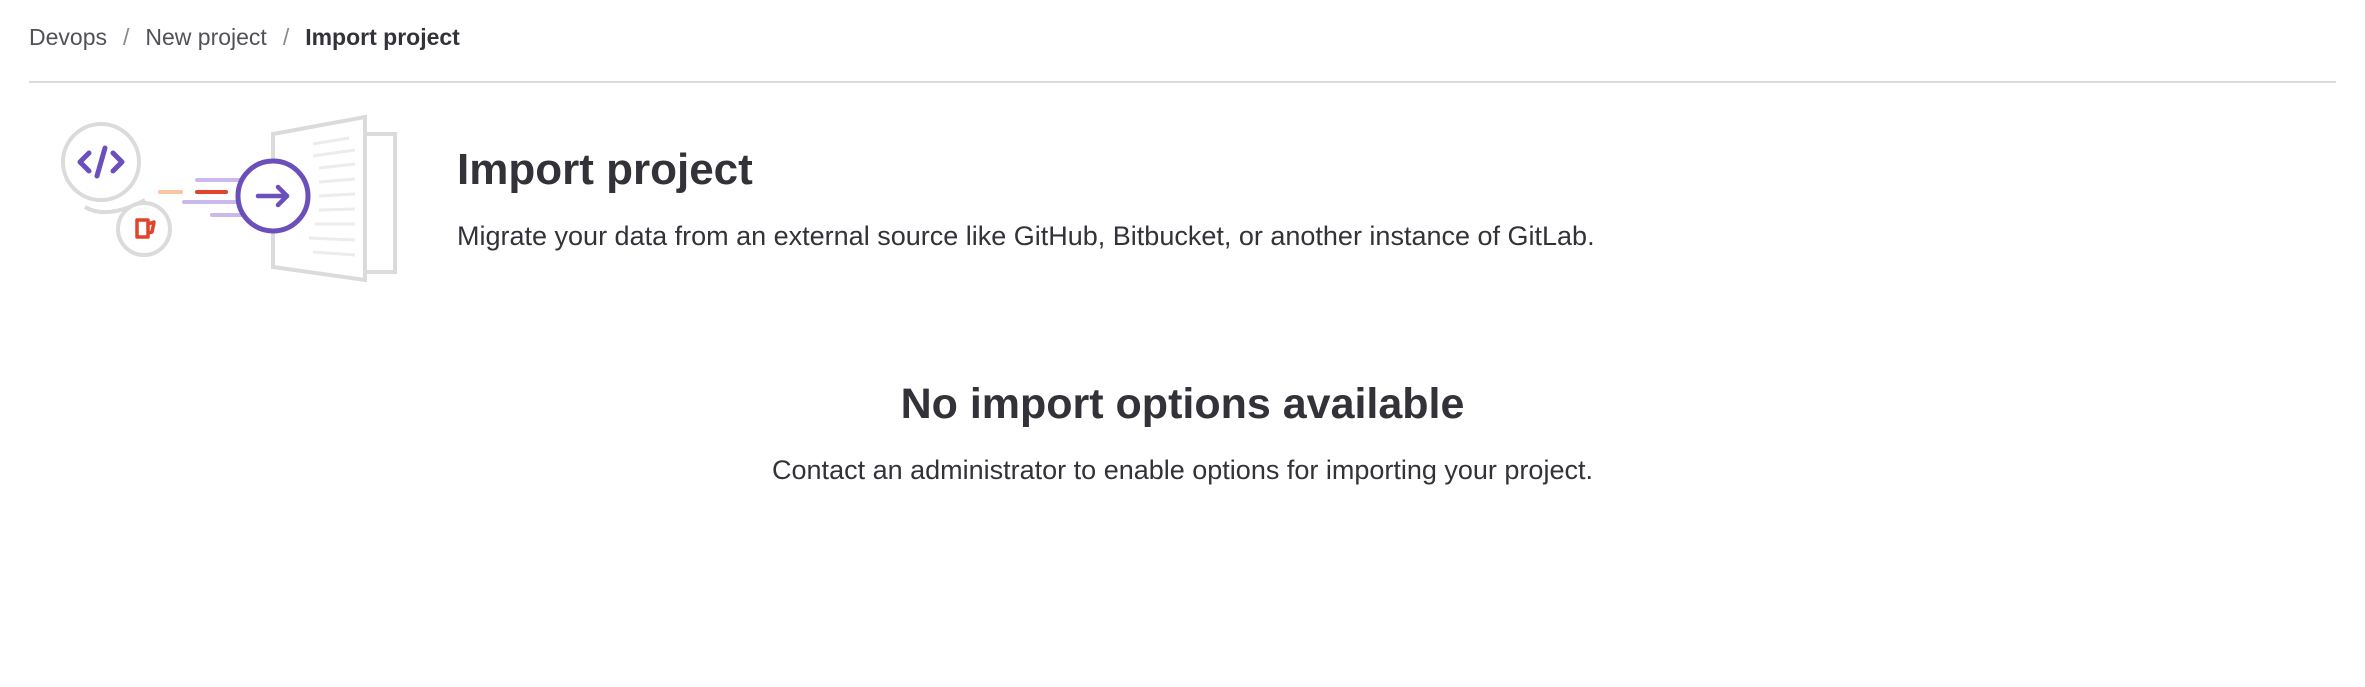 This screenshot has height=687, width=2365. What do you see at coordinates (229, 198) in the screenshot?
I see `import-illustration` at bounding box center [229, 198].